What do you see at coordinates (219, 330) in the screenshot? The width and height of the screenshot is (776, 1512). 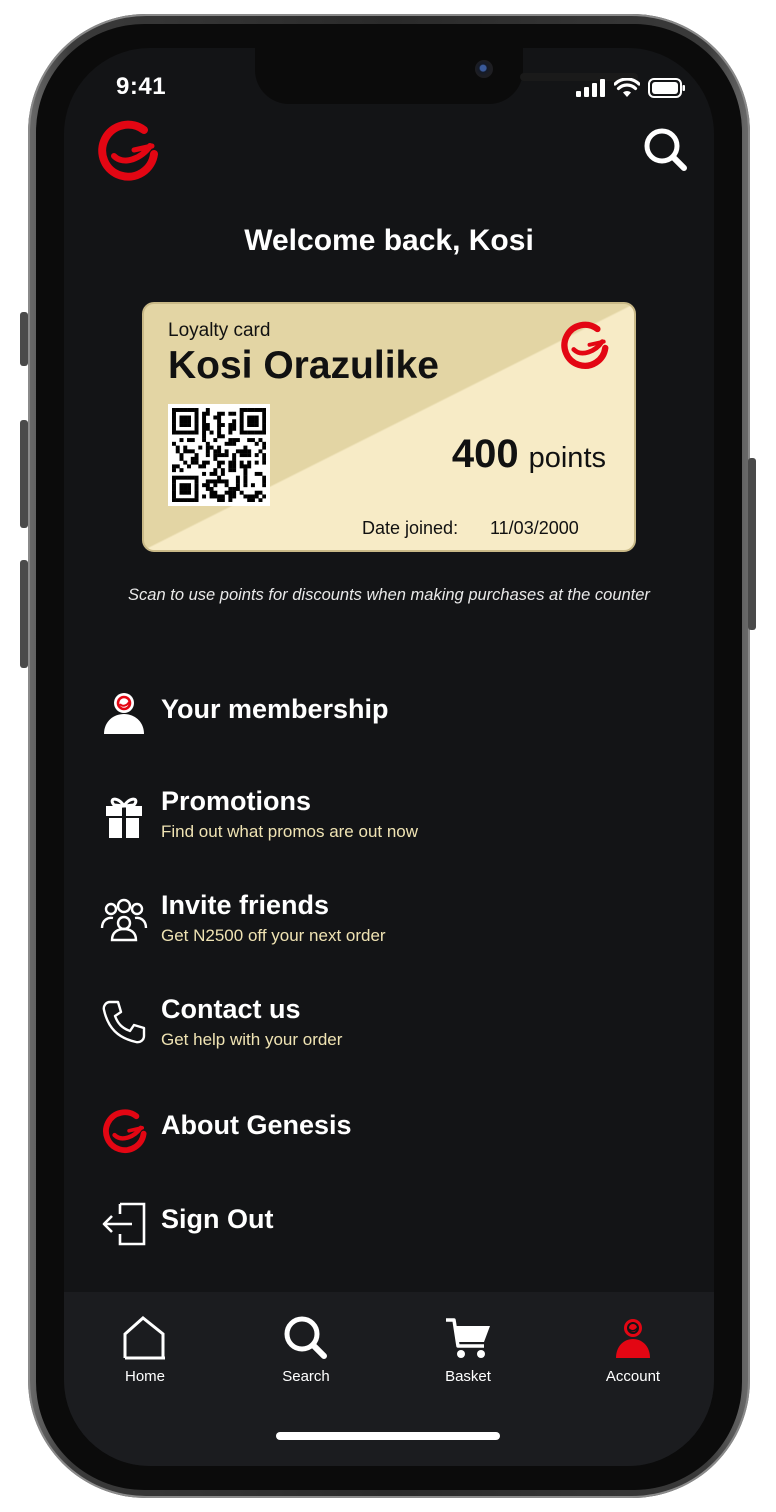 I see `card-kicker: Loyalty card` at bounding box center [219, 330].